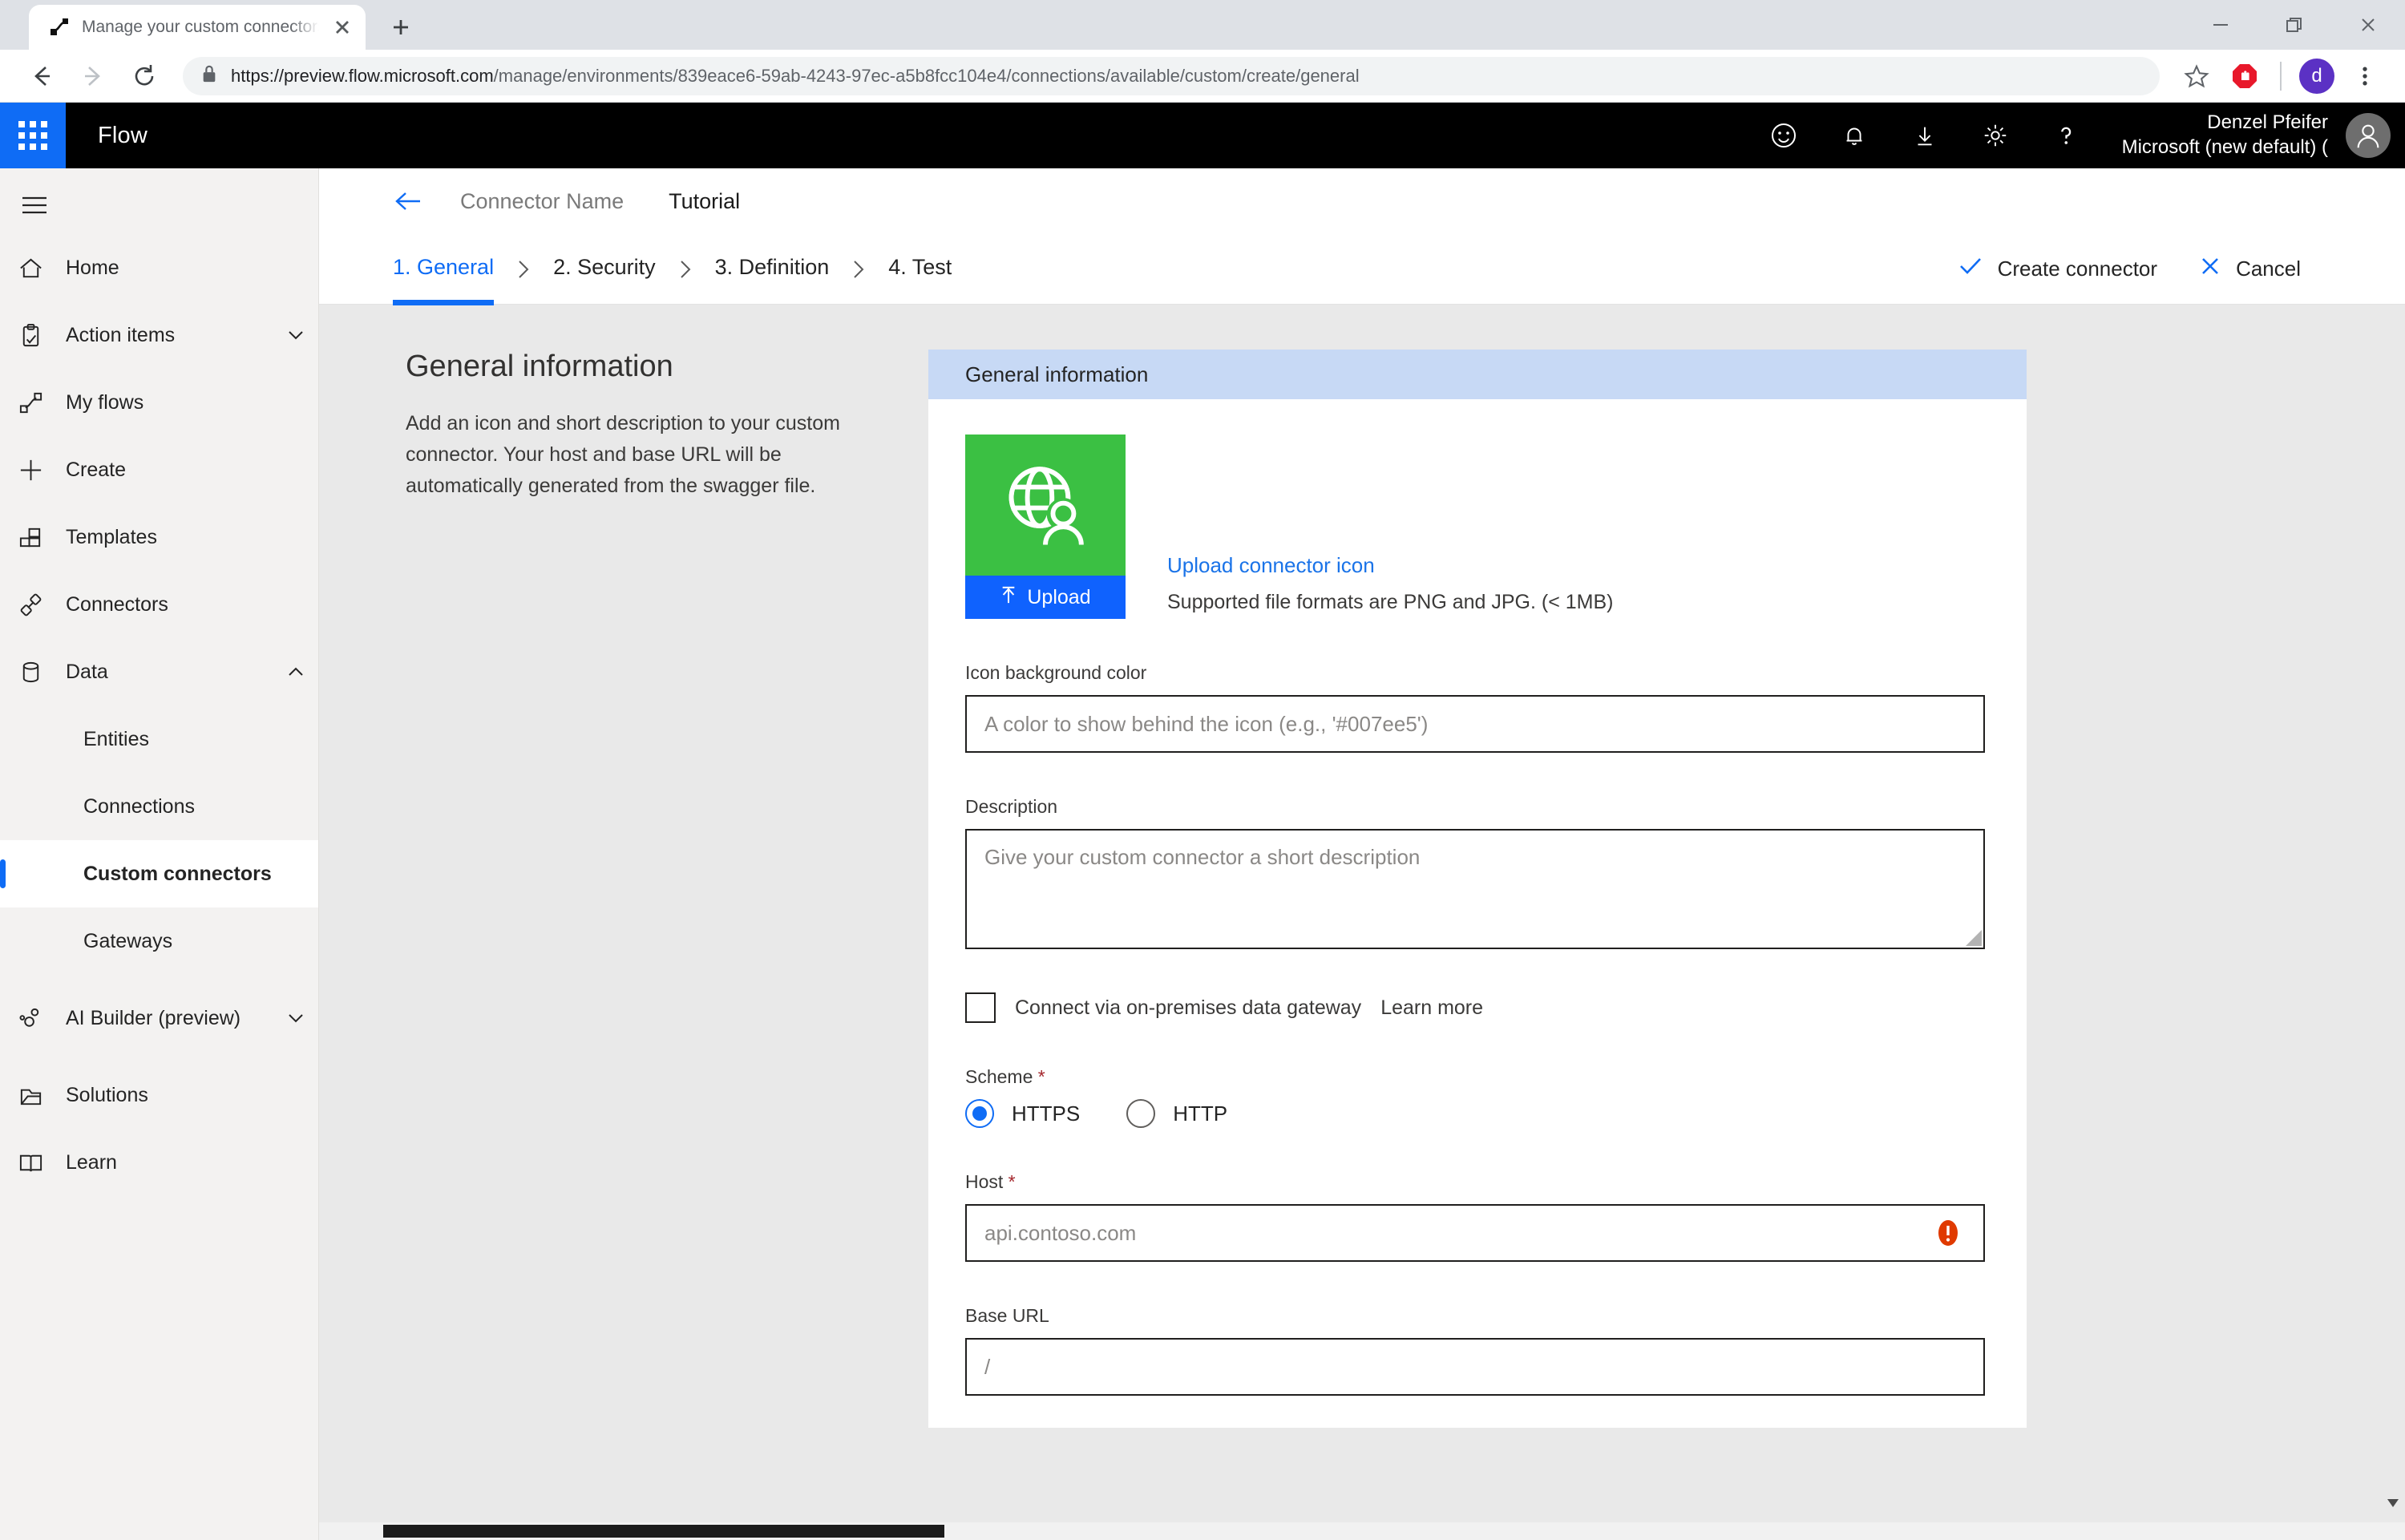  Describe the element at coordinates (1141, 1113) in the screenshot. I see `scheme-radio-http` at that location.